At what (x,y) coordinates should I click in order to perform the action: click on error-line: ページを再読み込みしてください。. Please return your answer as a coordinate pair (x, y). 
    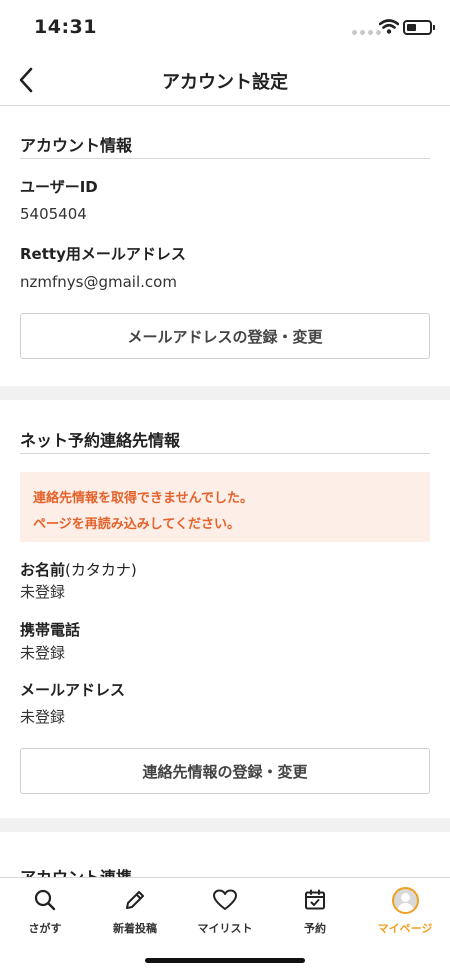
    Looking at the image, I should click on (136, 524).